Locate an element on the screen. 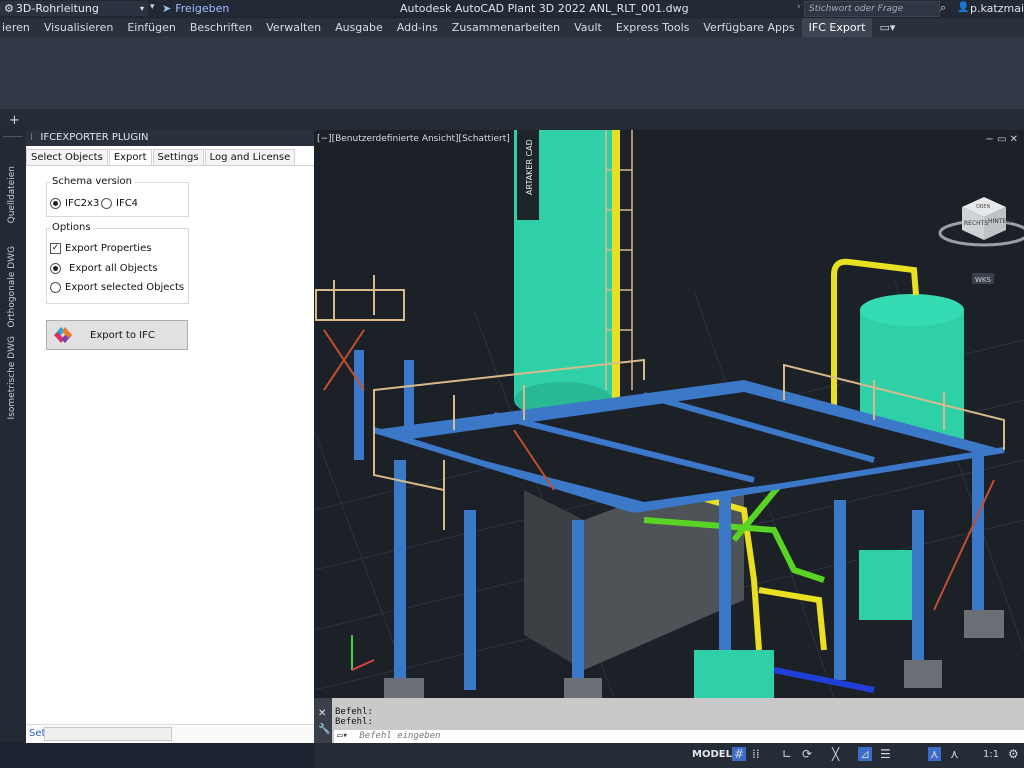  export-properties-label: Export Properties is located at coordinates (108, 248).